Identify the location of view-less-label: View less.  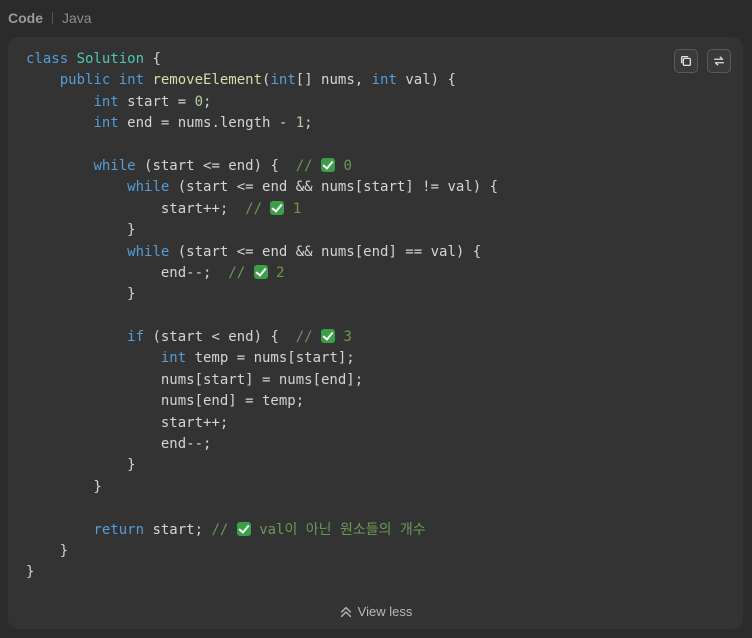
(385, 611).